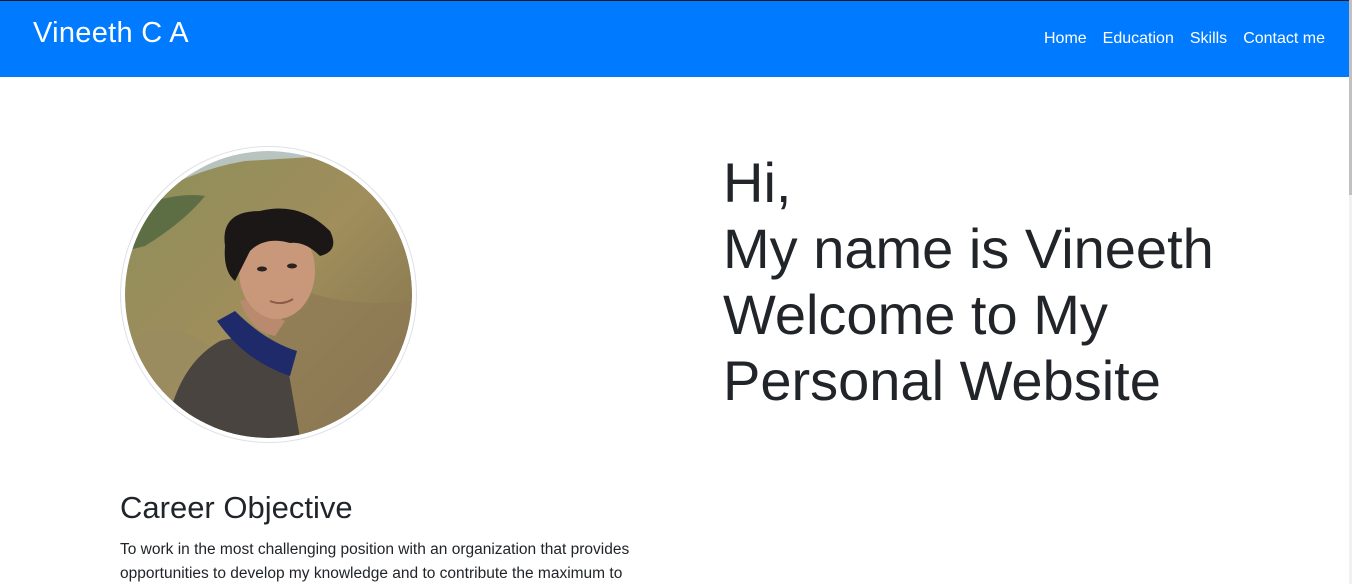 The image size is (1352, 584). I want to click on profile-avatar, so click(268, 294).